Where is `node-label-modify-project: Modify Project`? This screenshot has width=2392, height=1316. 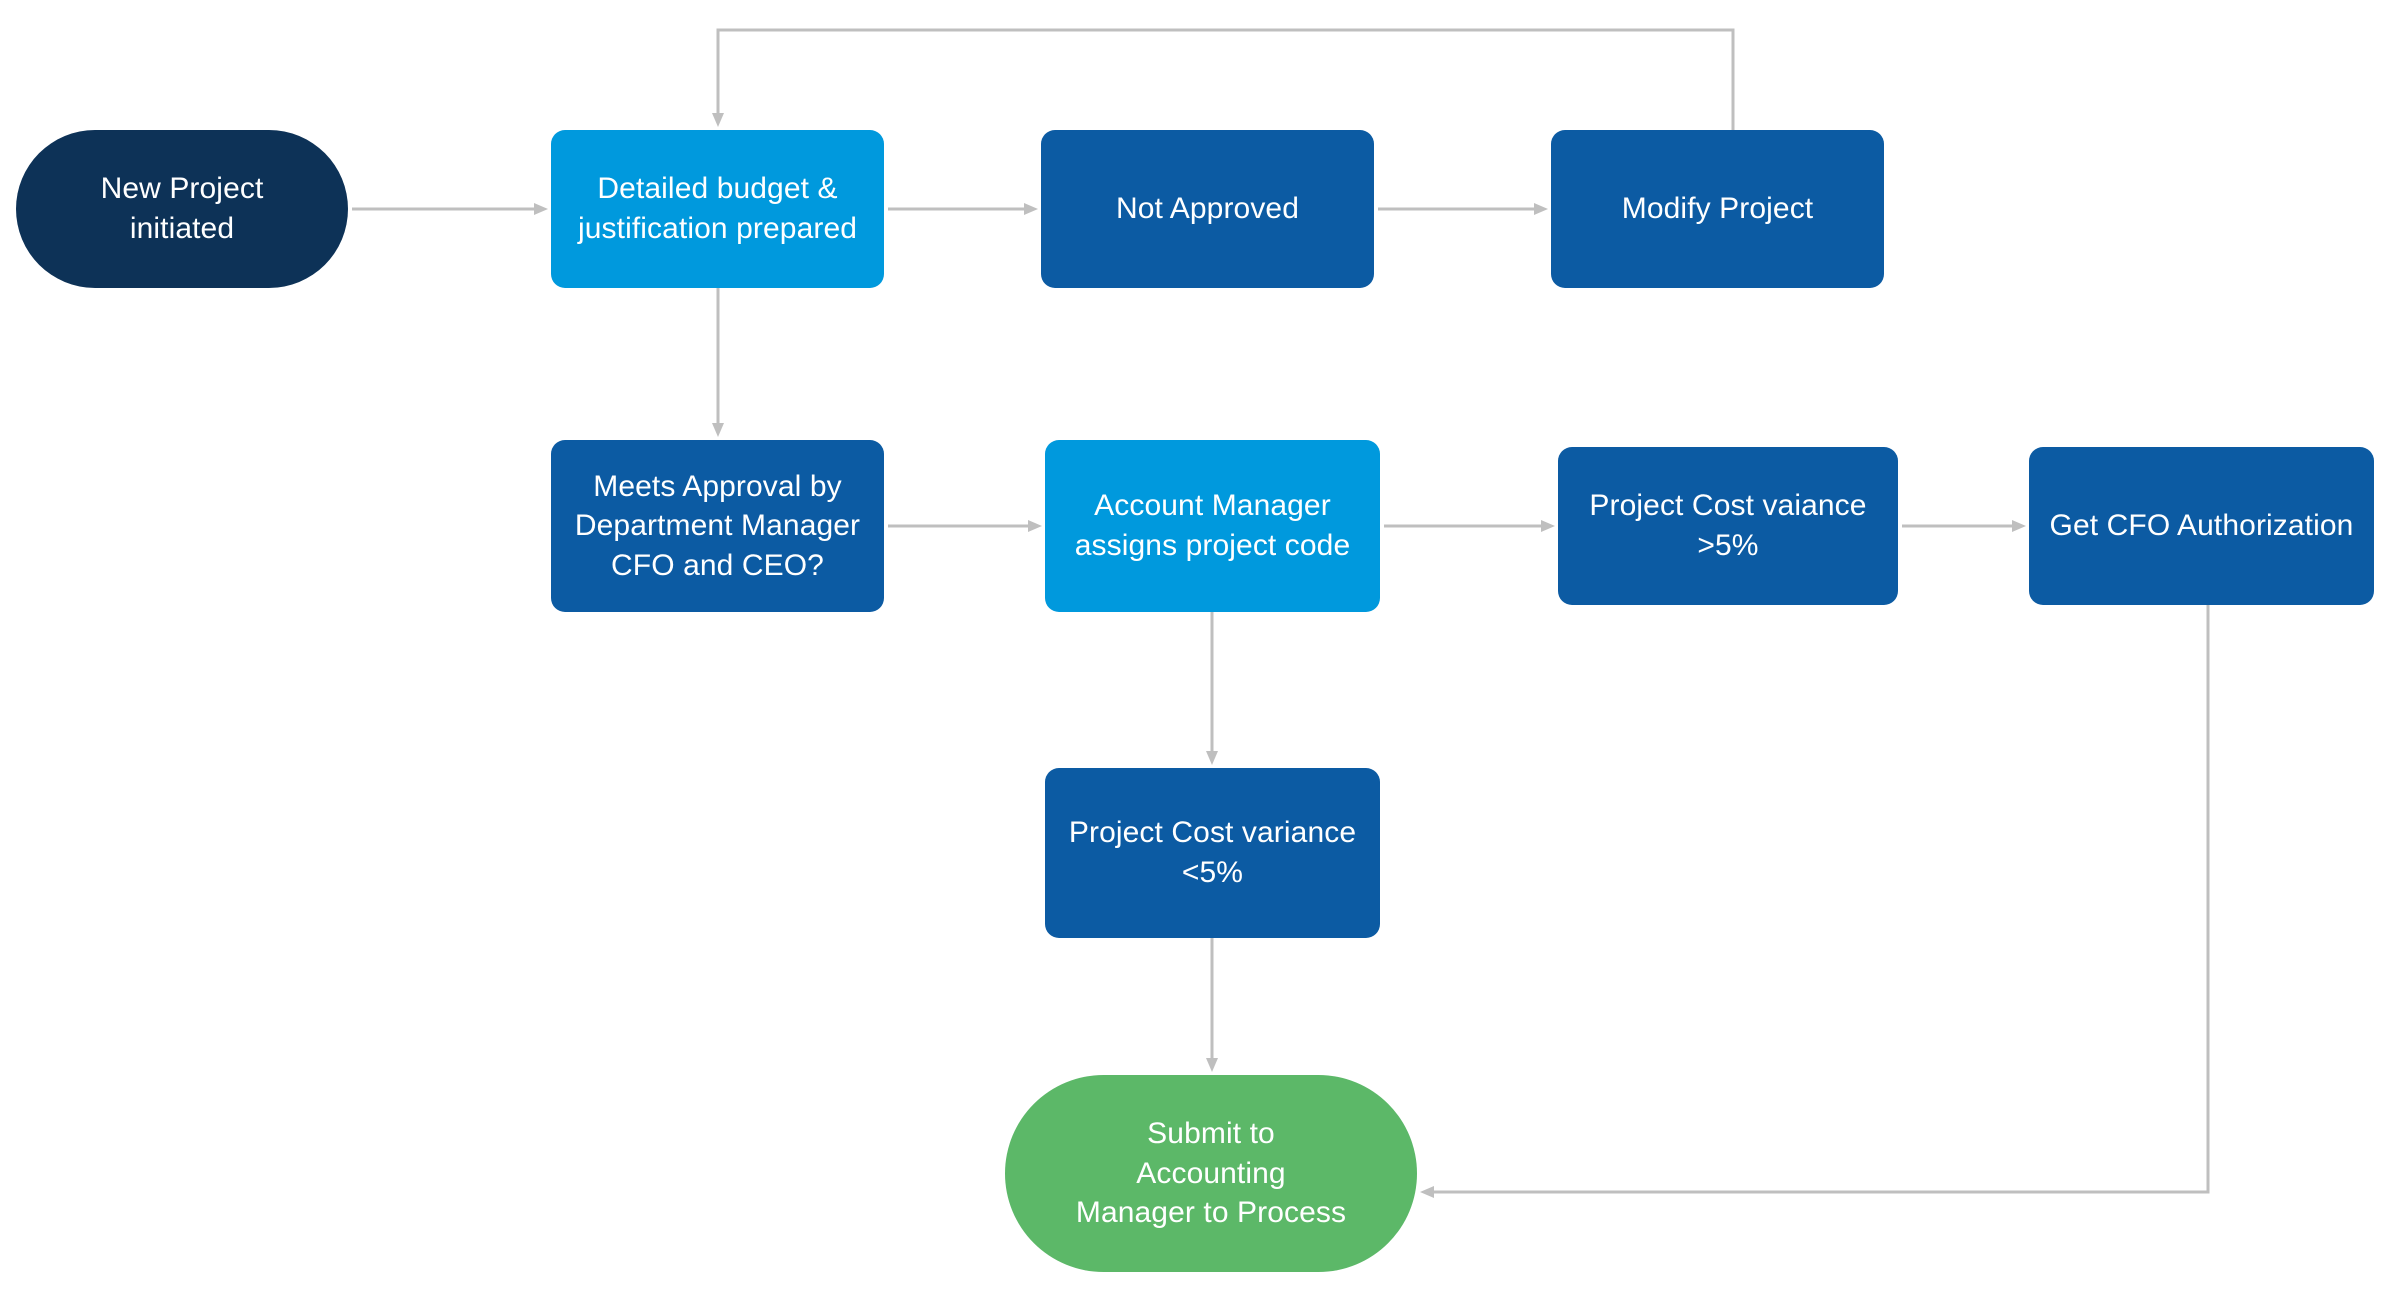
node-label-modify-project: Modify Project is located at coordinates (1717, 209).